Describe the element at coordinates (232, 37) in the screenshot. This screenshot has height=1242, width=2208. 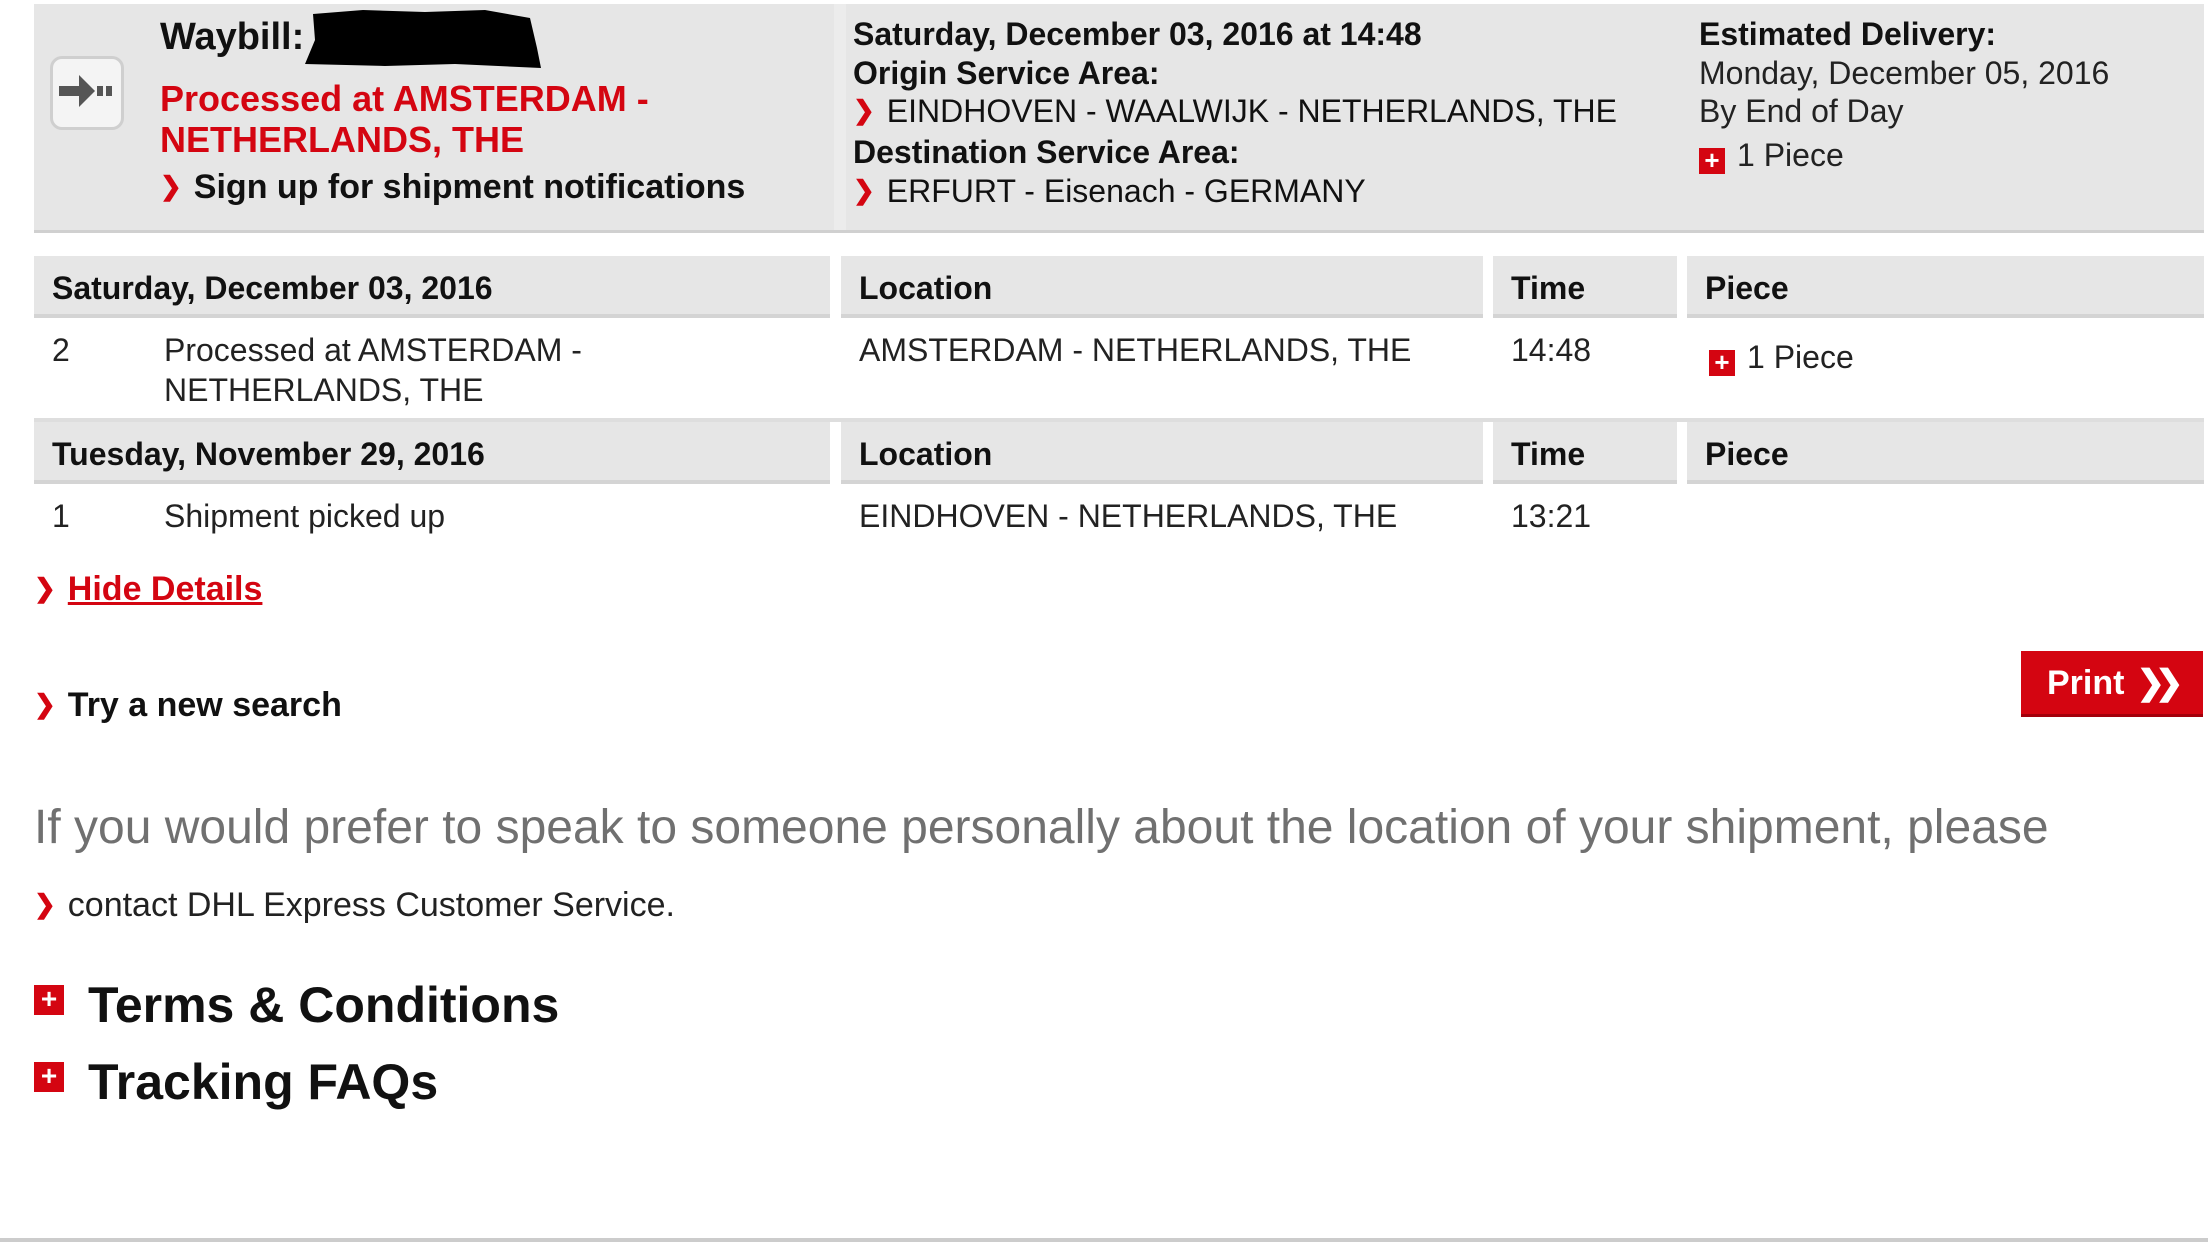
I see `waybill-label: Waybill:` at that location.